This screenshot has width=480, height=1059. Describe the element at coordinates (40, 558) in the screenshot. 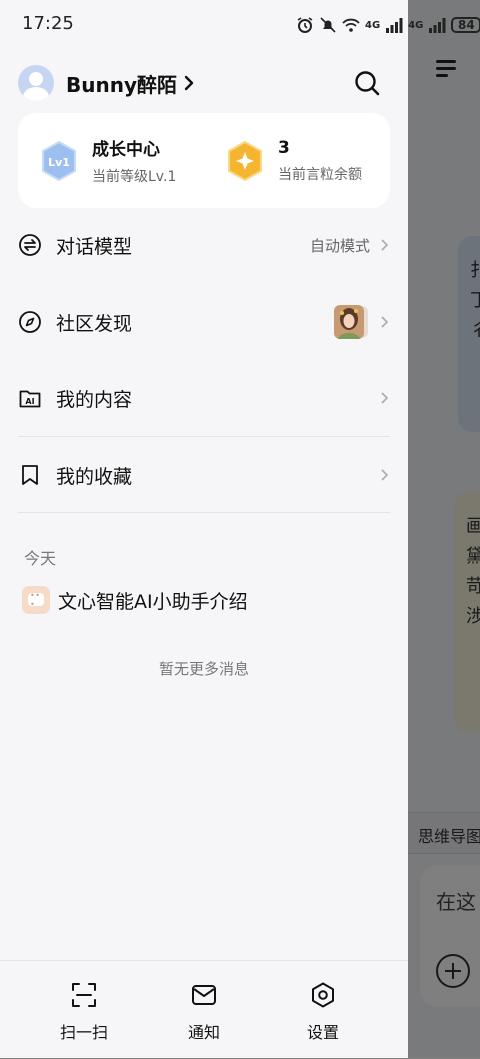

I see `history-section-today: 今天` at that location.